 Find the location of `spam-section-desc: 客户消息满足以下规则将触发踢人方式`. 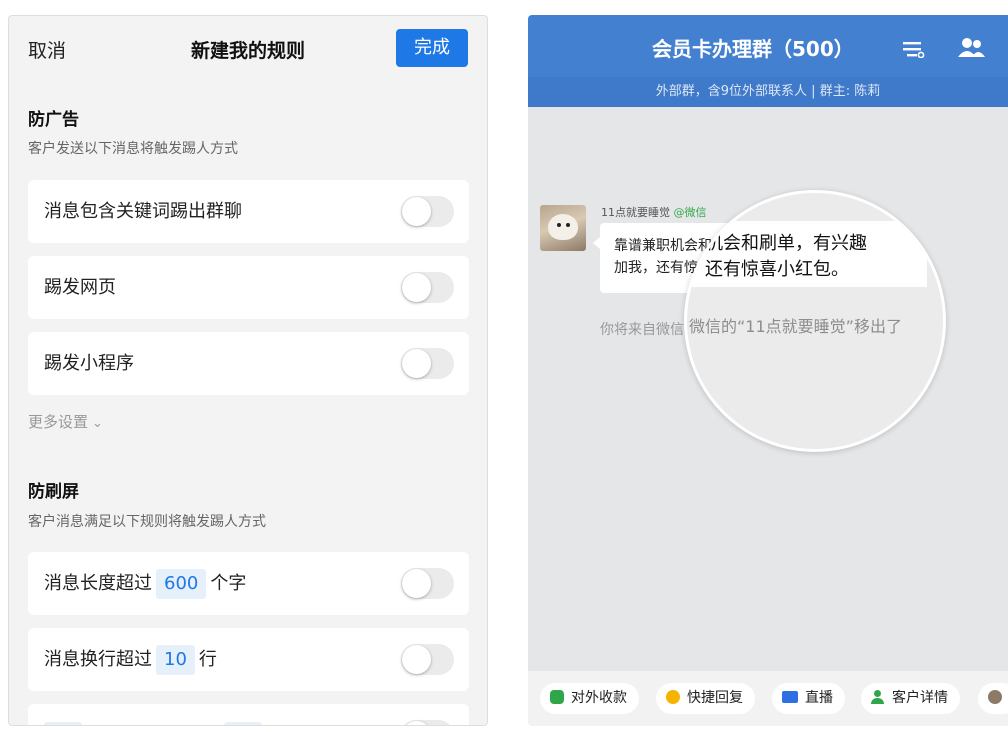

spam-section-desc: 客户消息满足以下规则将触发踢人方式 is located at coordinates (147, 522).